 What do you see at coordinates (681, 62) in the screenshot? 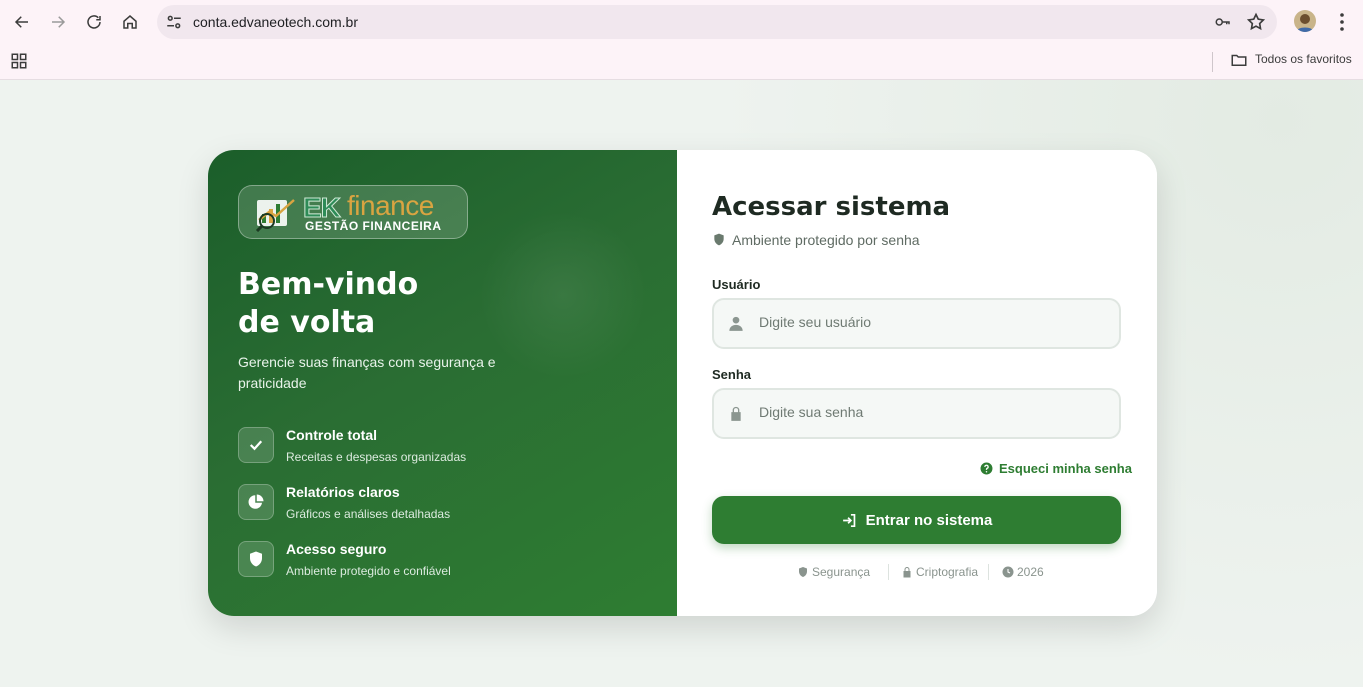
I see `bookmarks-bar: Todos os favoritos` at bounding box center [681, 62].